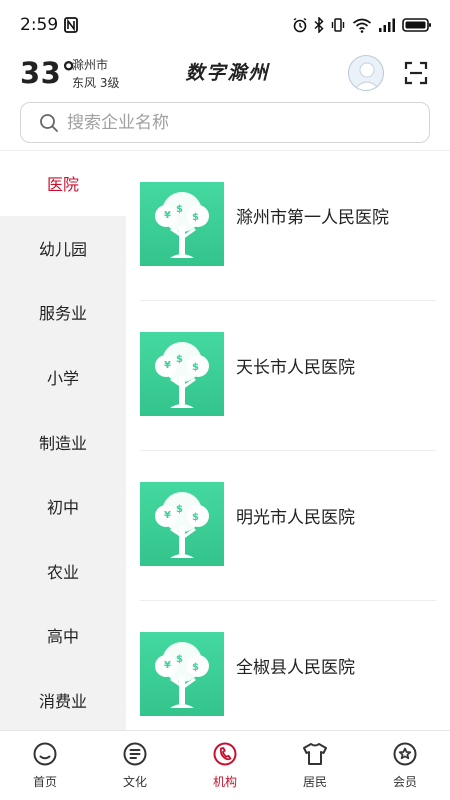  I want to click on status-time: 2:59, so click(39, 25).